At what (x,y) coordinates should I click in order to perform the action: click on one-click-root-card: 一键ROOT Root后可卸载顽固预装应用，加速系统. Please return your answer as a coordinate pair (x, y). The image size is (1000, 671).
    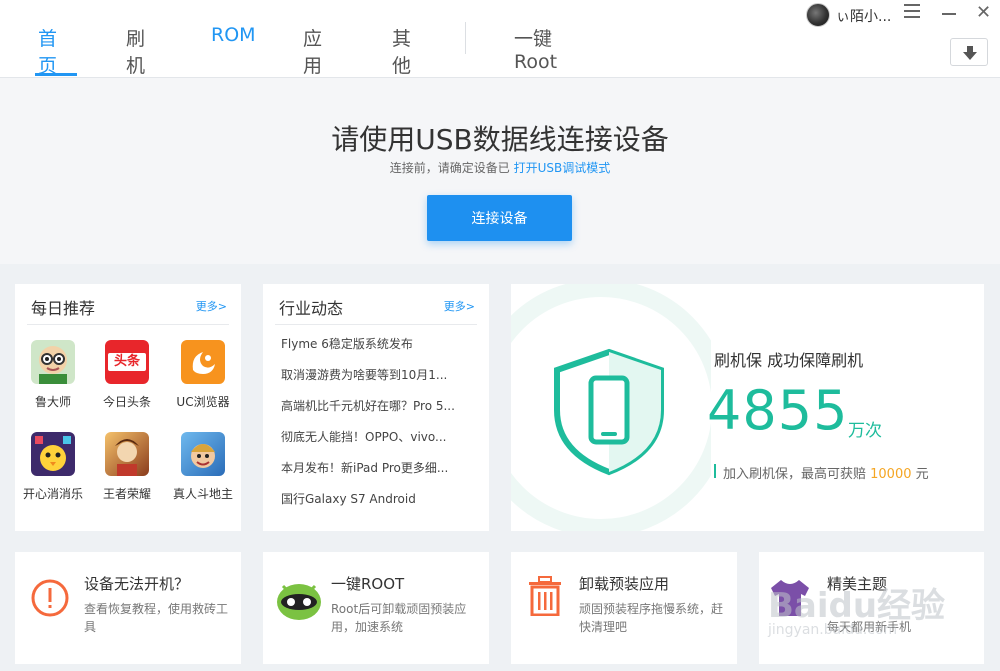
    Looking at the image, I should click on (376, 608).